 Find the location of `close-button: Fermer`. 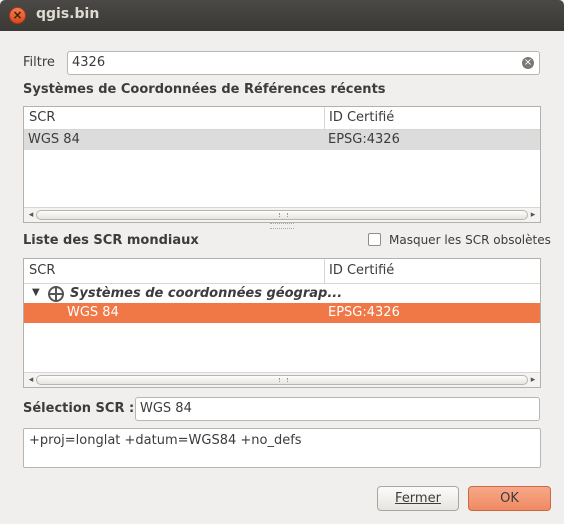

close-button: Fermer is located at coordinates (418, 498).